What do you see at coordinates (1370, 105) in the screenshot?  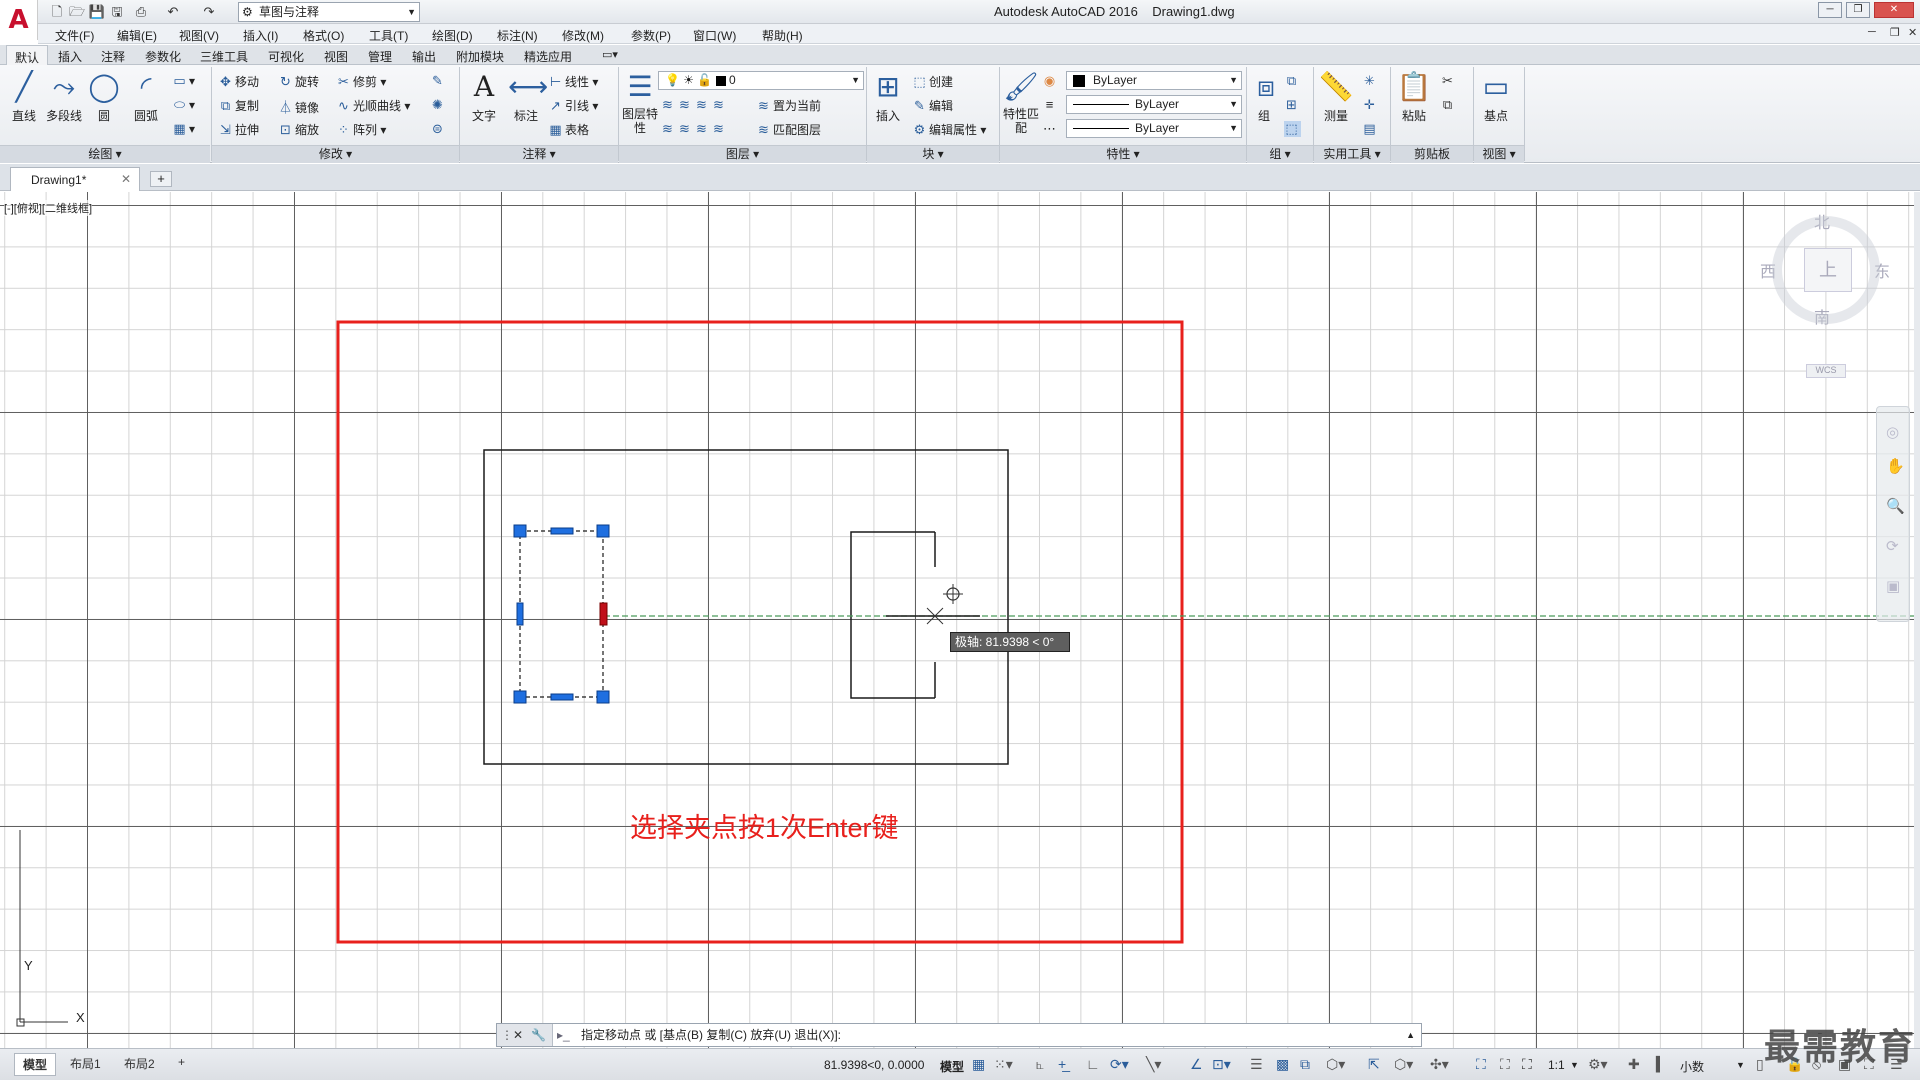 I see `id-point-icon: ✛` at bounding box center [1370, 105].